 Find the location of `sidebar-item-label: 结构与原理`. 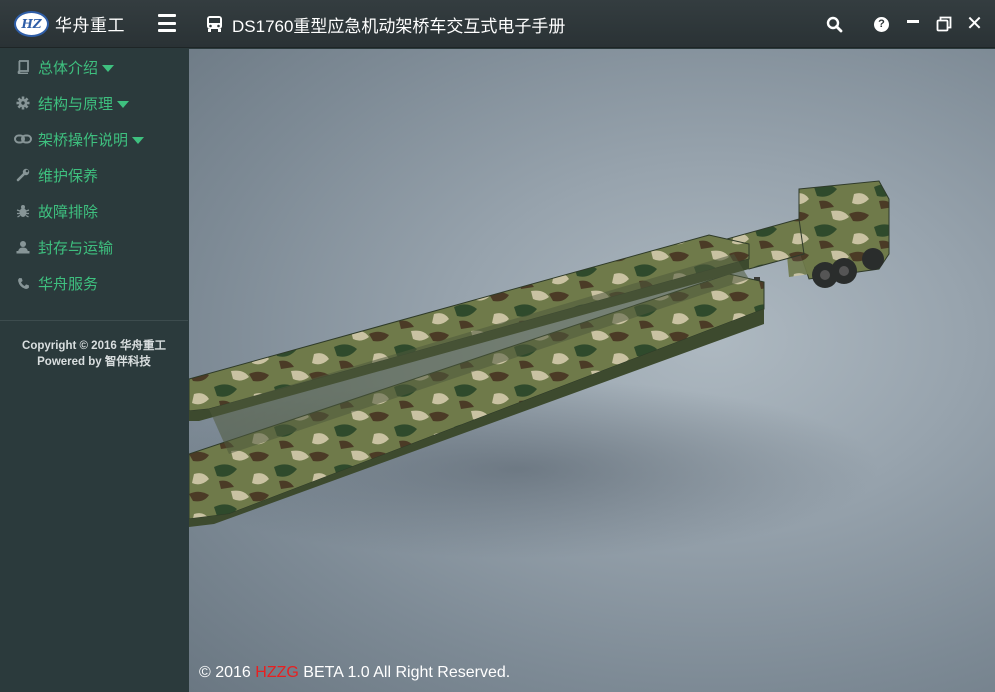

sidebar-item-label: 结构与原理 is located at coordinates (76, 104).